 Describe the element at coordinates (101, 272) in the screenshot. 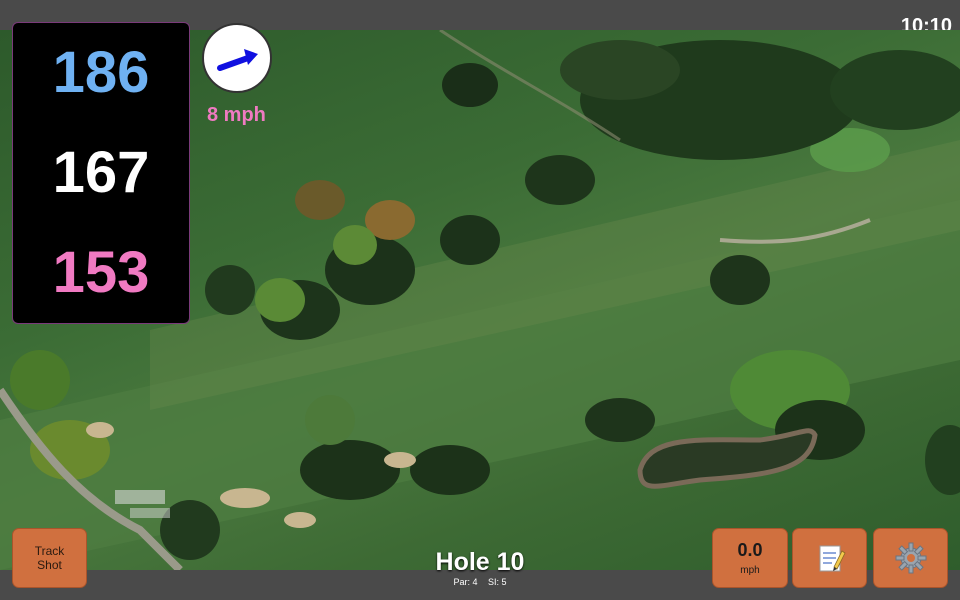

I see `front-distance: 153` at that location.